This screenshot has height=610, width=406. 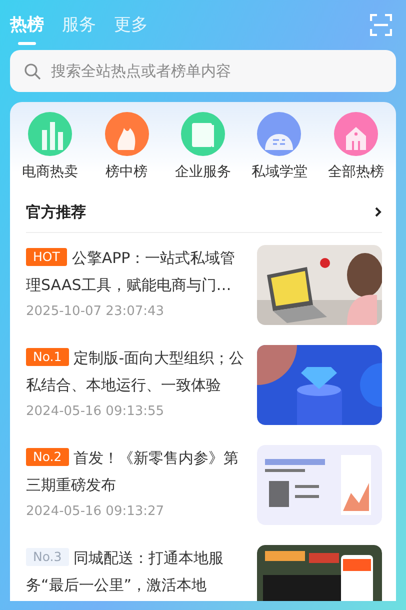 I want to click on section-title: 官方推荐, so click(x=56, y=211).